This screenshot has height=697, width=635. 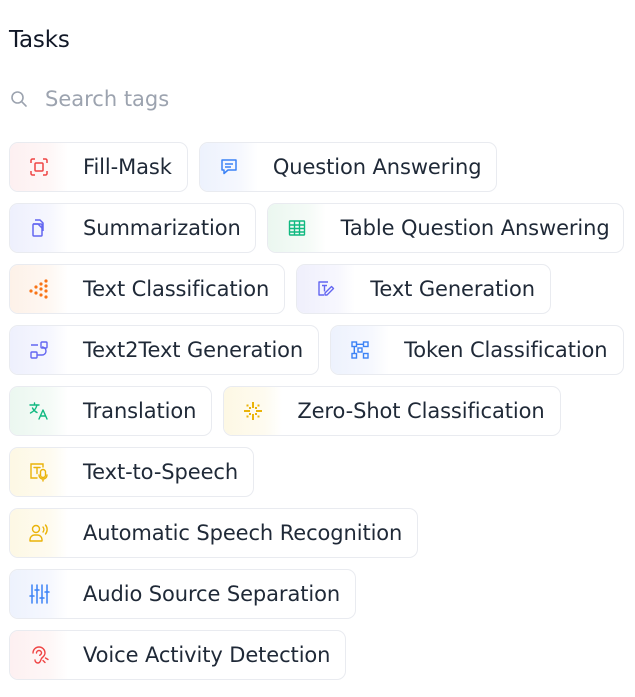 I want to click on tag-label: Fill-Mask, so click(x=127, y=167).